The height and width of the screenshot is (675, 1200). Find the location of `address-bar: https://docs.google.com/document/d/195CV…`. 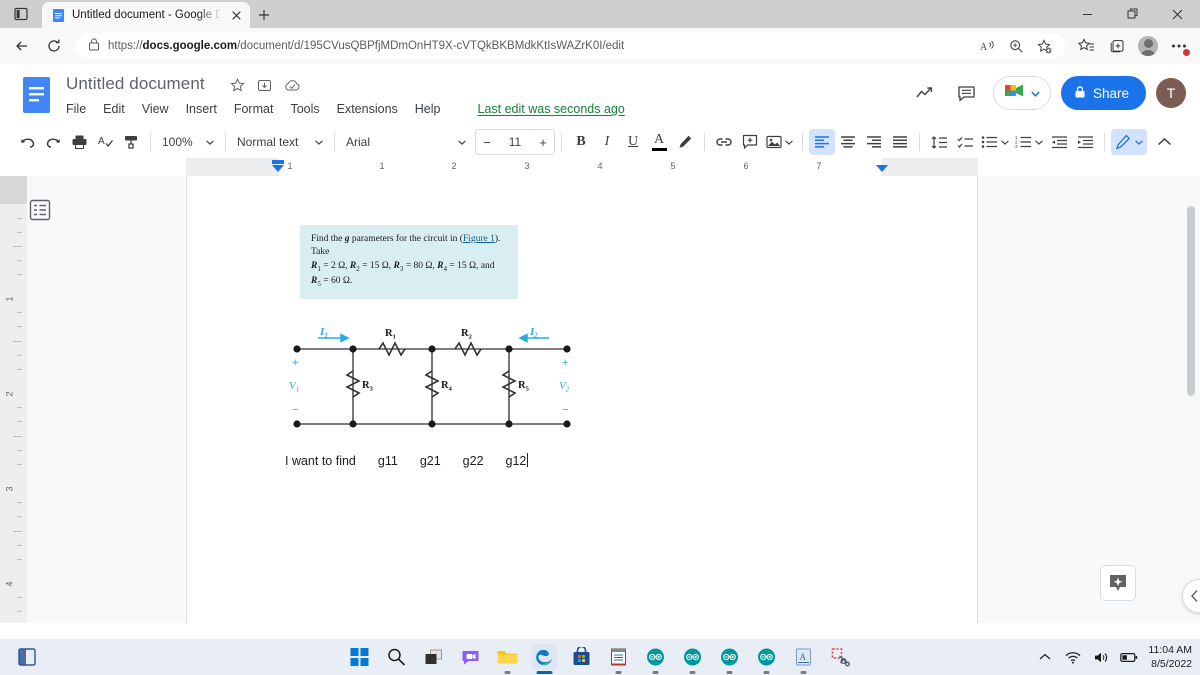

address-bar: https://docs.google.com/document/d/195CV… is located at coordinates (570, 46).